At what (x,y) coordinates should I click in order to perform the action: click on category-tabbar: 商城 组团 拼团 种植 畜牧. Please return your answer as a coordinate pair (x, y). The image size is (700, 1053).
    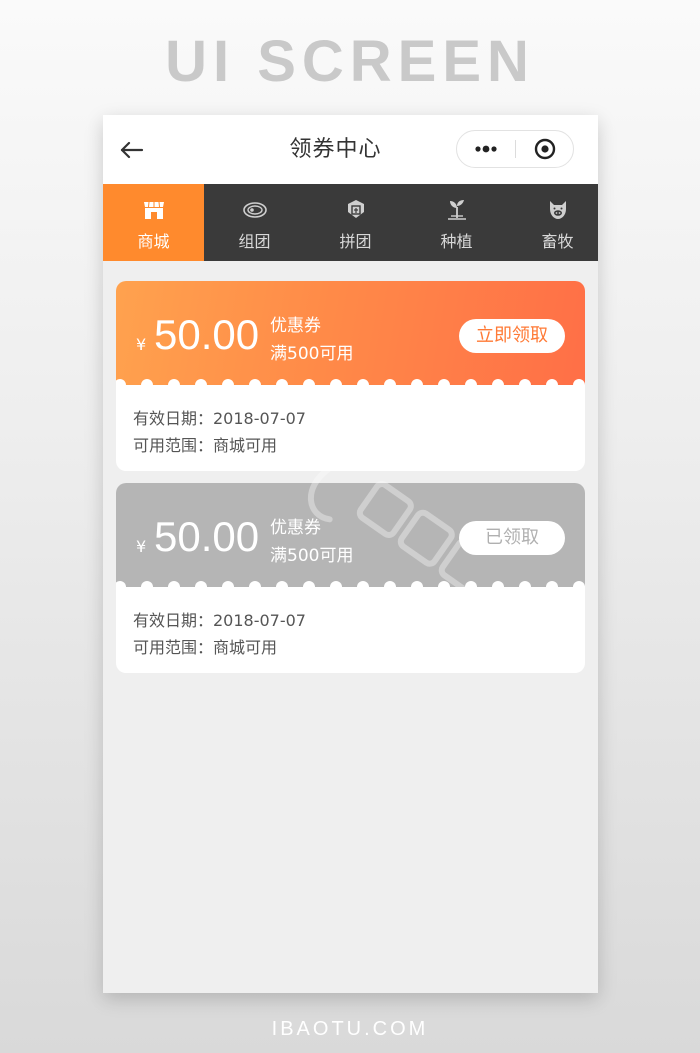
    Looking at the image, I should click on (350, 222).